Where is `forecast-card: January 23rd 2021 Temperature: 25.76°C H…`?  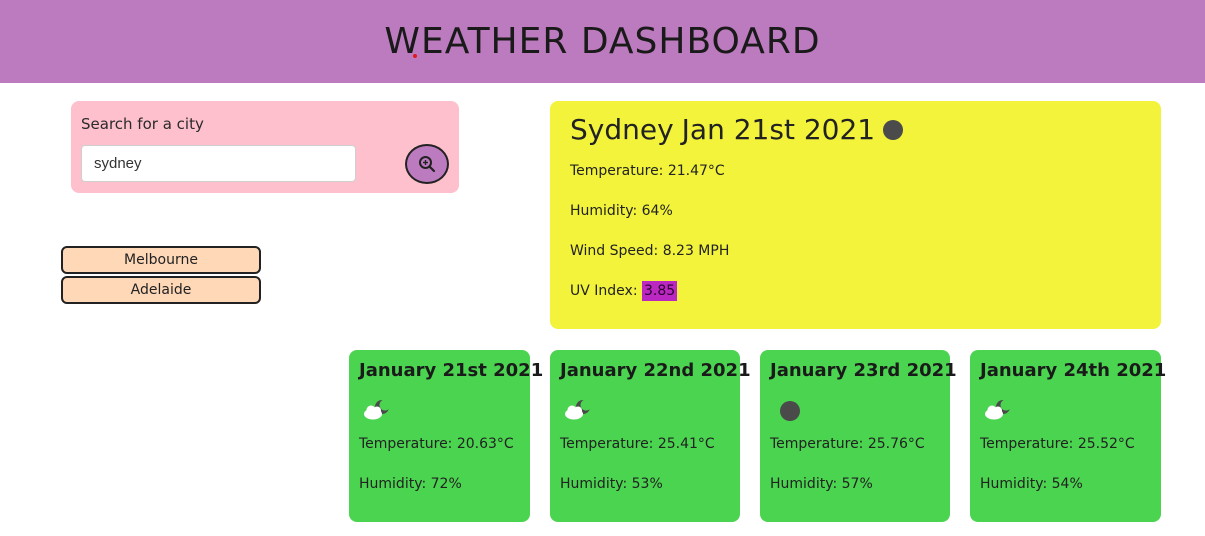
forecast-card: January 23rd 2021 Temperature: 25.76°C H… is located at coordinates (858, 436).